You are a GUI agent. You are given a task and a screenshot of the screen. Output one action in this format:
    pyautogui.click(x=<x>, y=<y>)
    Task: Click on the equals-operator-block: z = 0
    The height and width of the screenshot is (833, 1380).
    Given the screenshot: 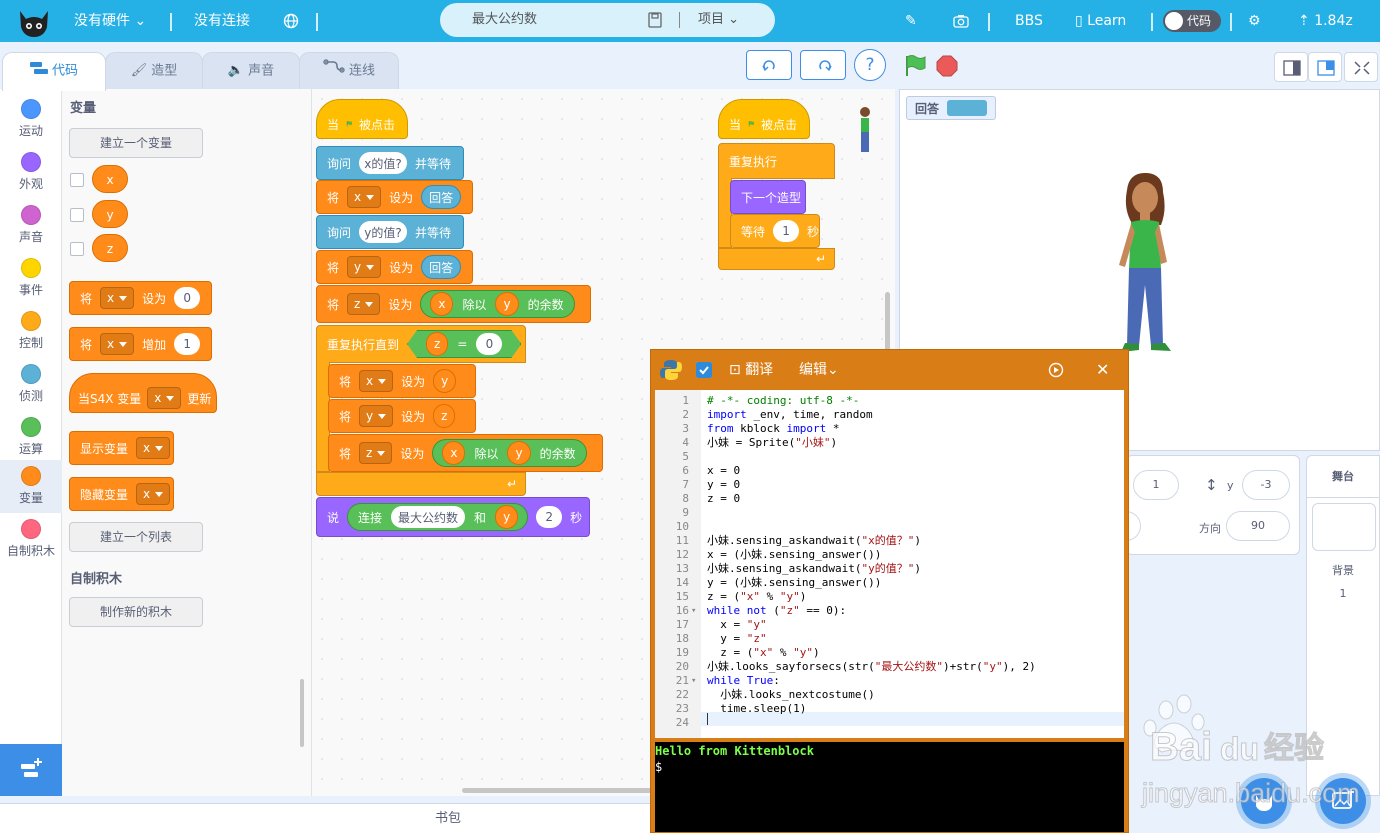 What is the action you would take?
    pyautogui.click(x=464, y=344)
    